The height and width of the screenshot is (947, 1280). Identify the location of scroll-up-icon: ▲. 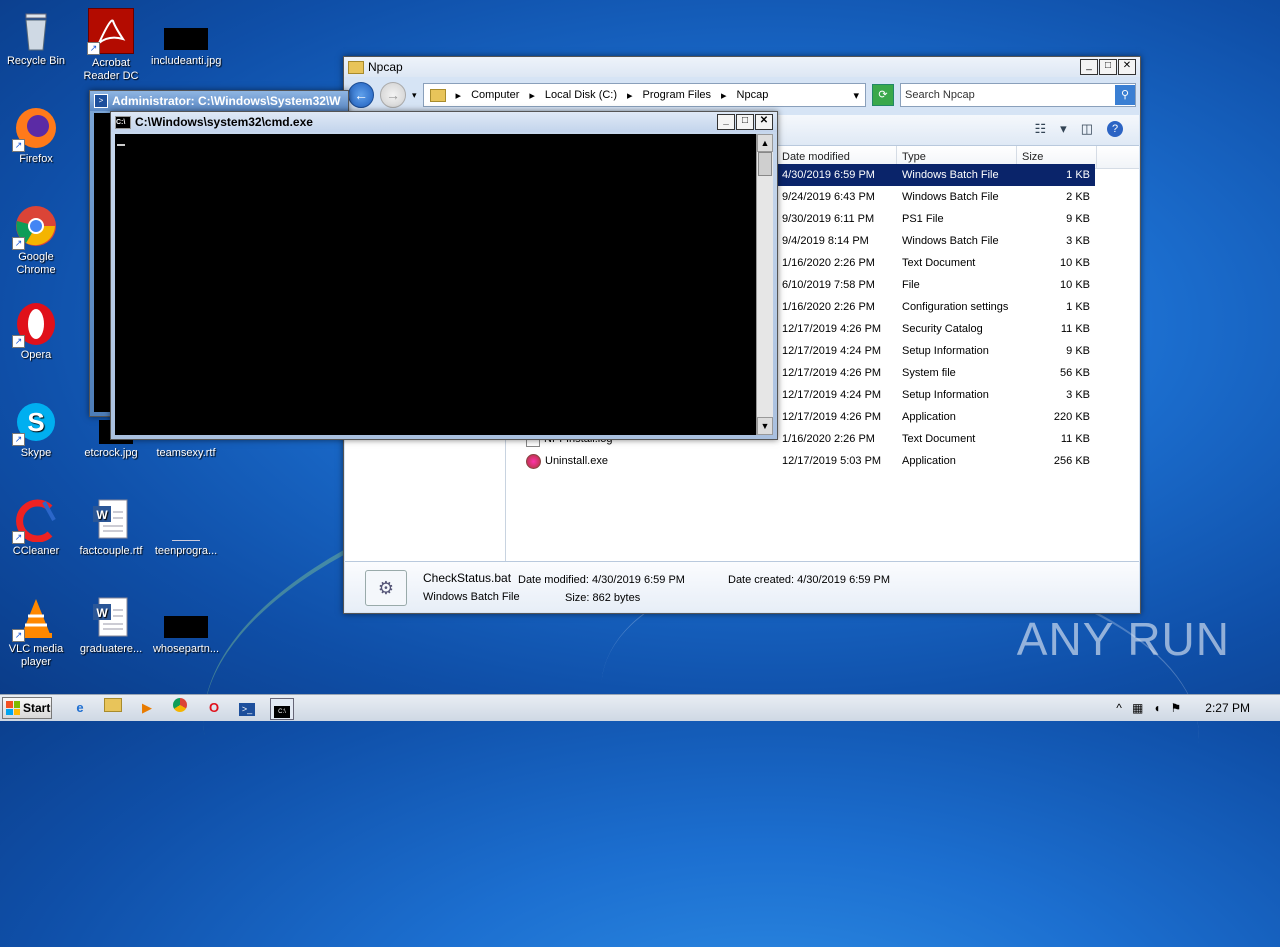
(765, 143).